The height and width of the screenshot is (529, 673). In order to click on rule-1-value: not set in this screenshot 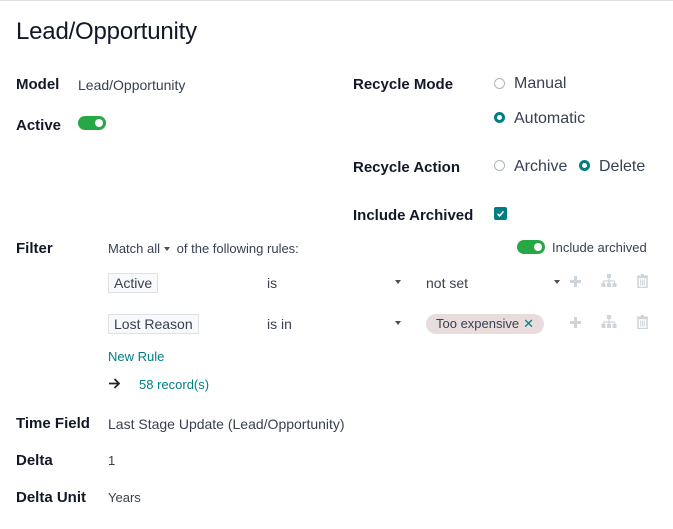, I will do `click(447, 283)`.